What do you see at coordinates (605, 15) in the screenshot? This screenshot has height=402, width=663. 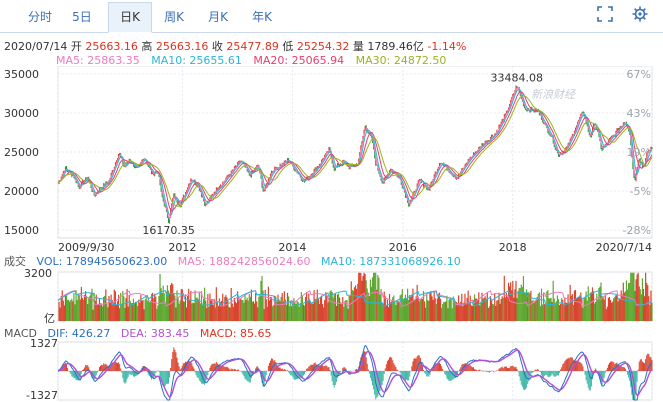 I see `fullscreen-icon` at bounding box center [605, 15].